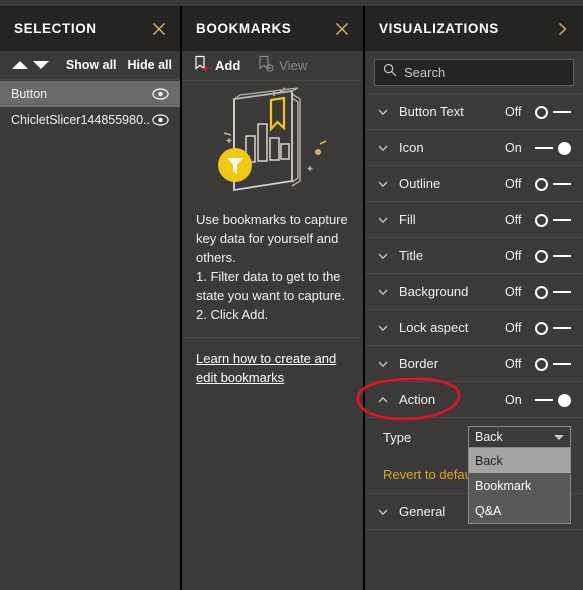 The height and width of the screenshot is (590, 583). I want to click on arrow-down-icon, so click(40, 65).